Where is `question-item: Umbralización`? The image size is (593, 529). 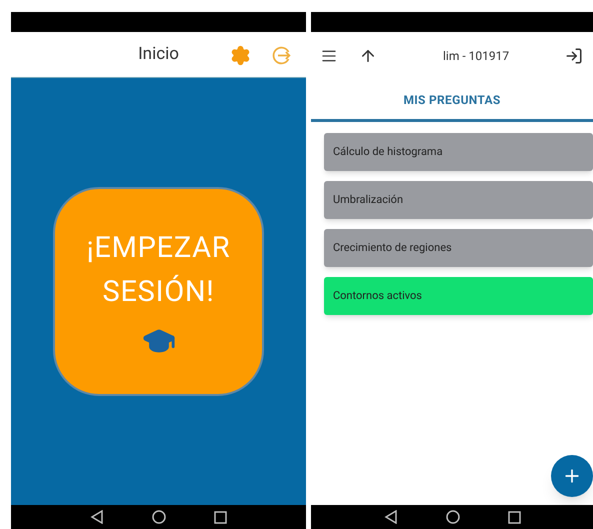
question-item: Umbralización is located at coordinates (458, 200).